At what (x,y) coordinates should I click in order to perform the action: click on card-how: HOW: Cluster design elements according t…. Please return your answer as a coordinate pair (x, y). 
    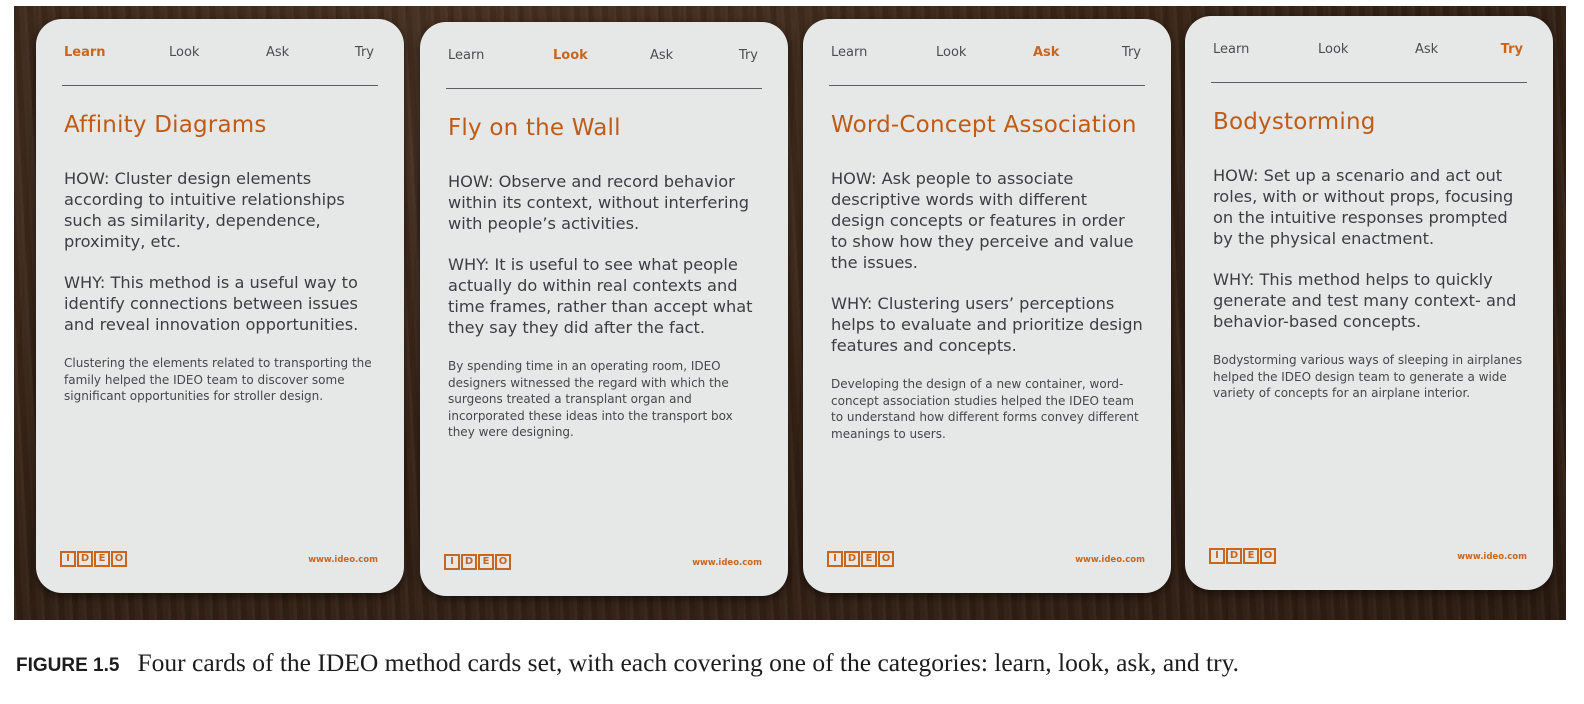
    Looking at the image, I should click on (204, 210).